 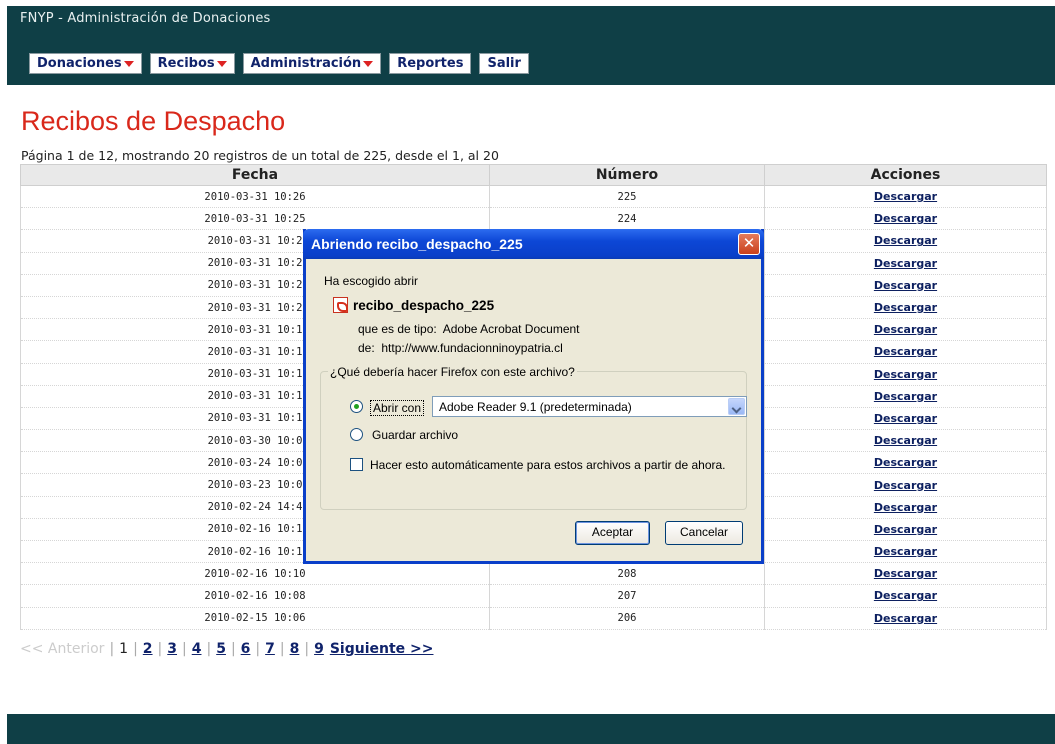 I want to click on from-value: http://www.fundacionninoypatria.cl, so click(x=472, y=348).